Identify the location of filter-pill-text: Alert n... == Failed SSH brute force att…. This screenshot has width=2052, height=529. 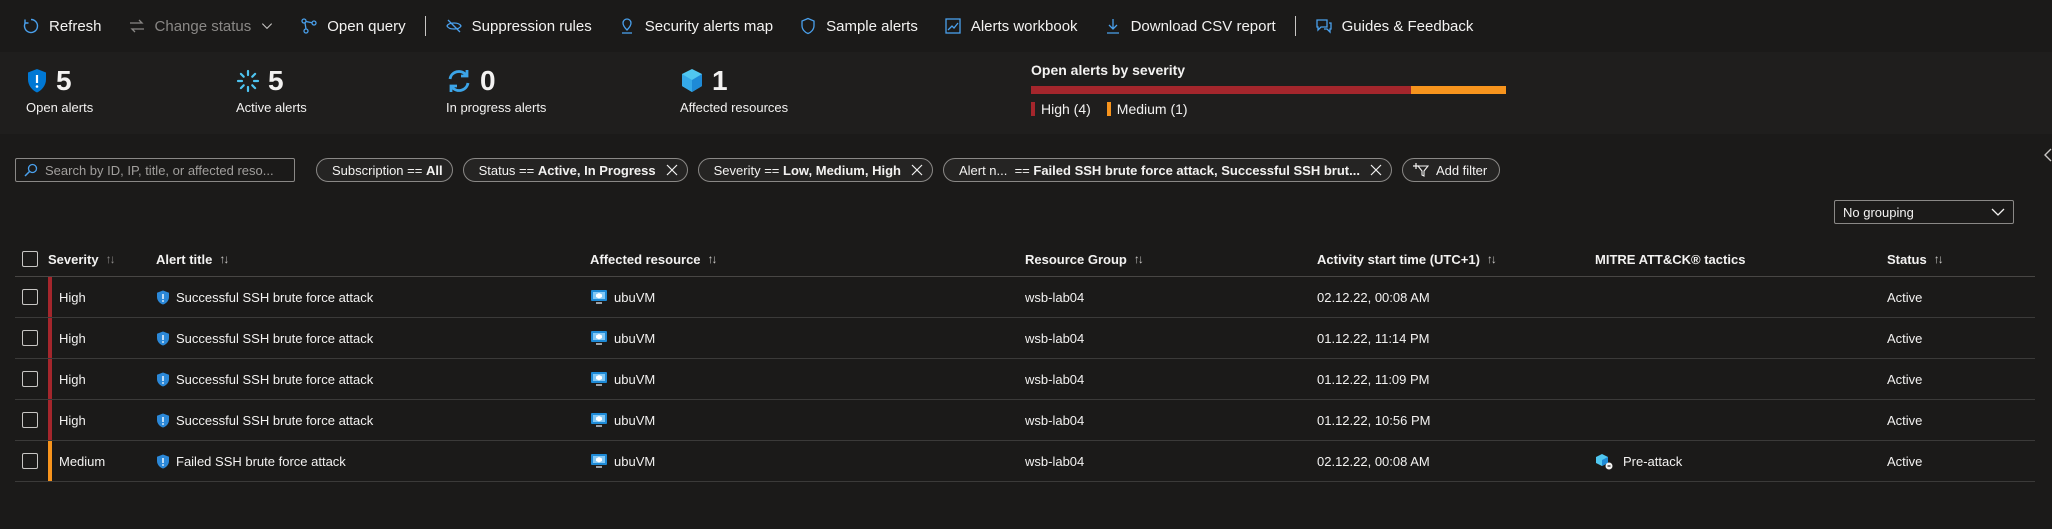
(1159, 170).